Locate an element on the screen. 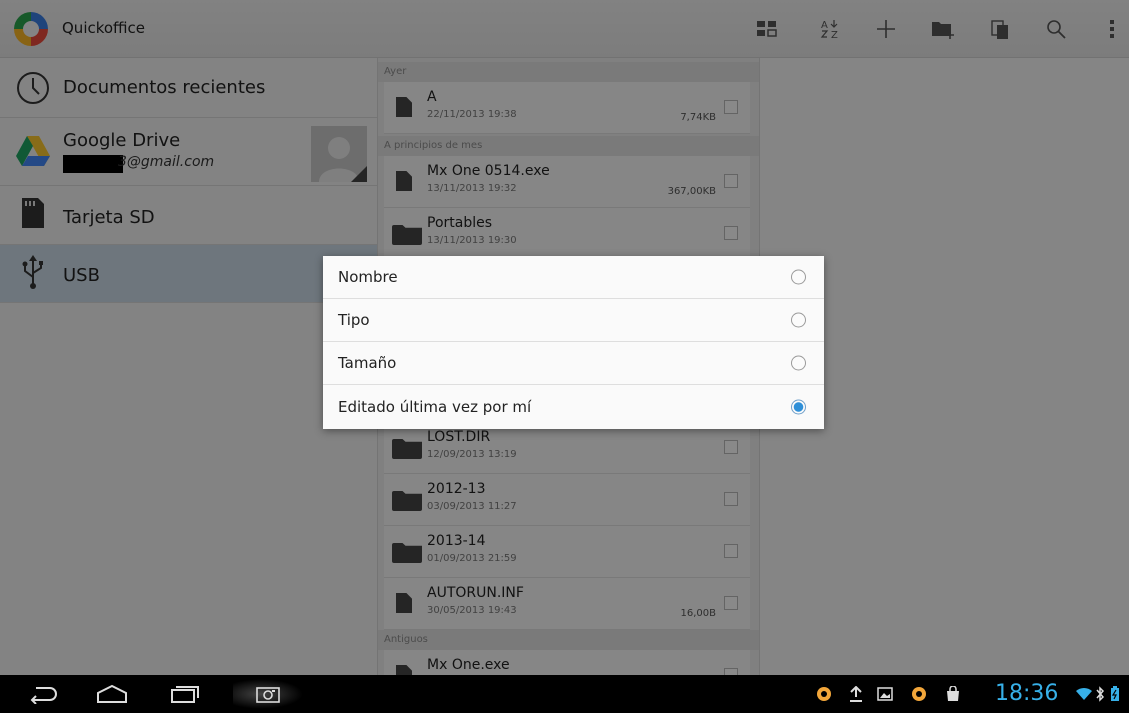  status-clock: 18:36 is located at coordinates (1026, 693).